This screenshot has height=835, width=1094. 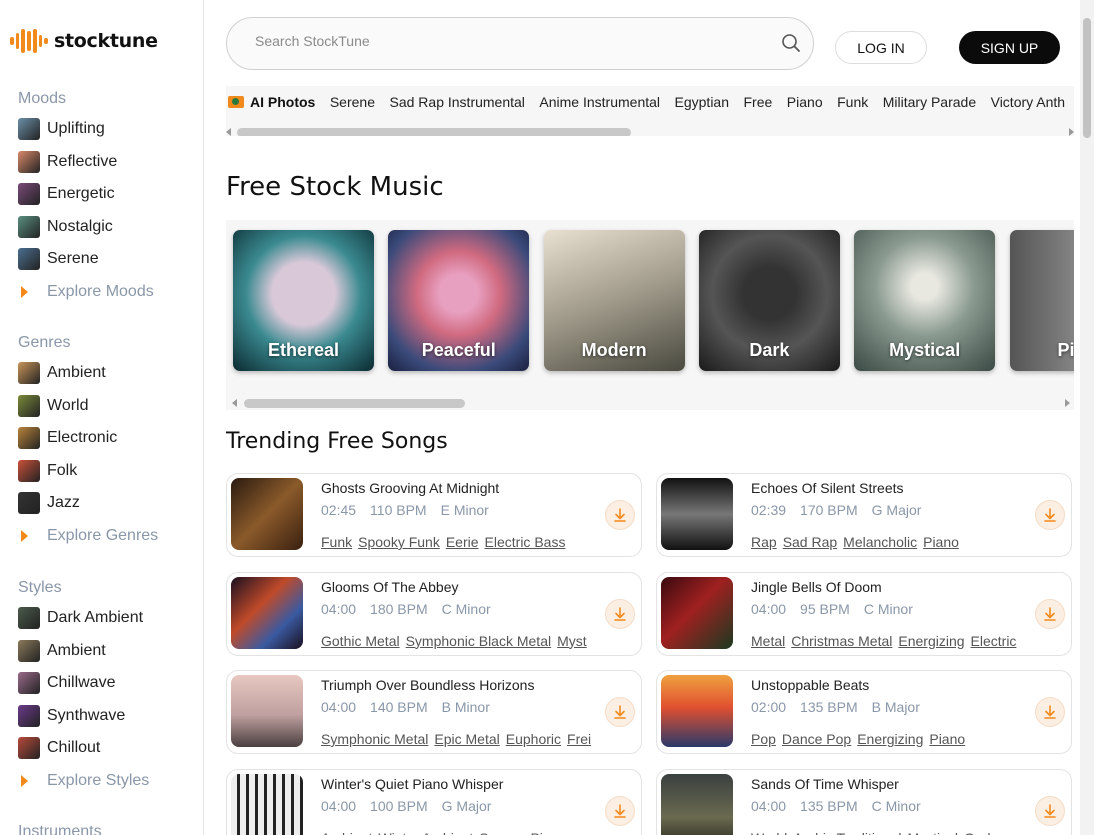 I want to click on song-tag-link: Pop, so click(x=763, y=739).